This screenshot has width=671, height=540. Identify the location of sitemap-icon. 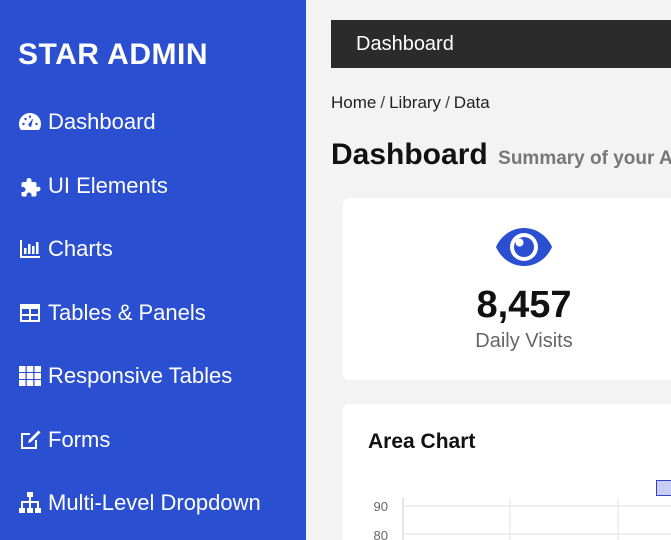
(30, 503).